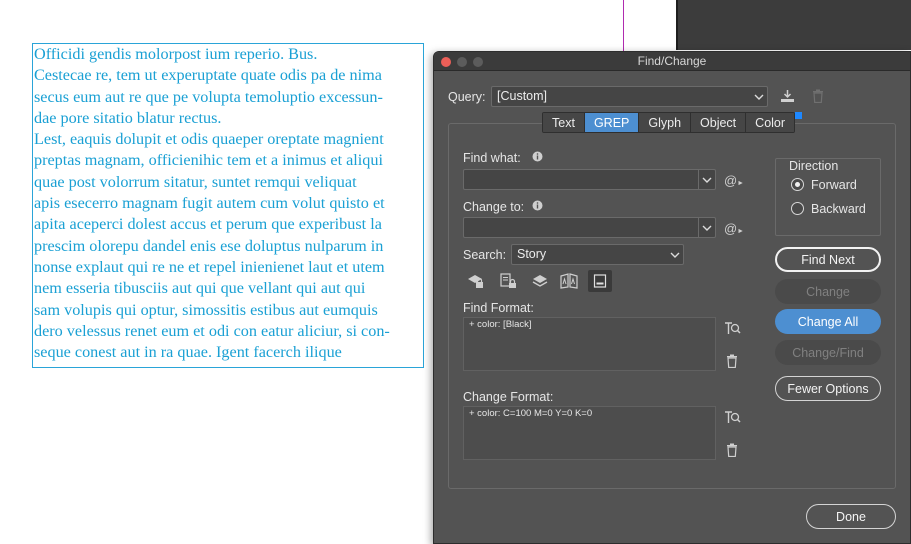  Describe the element at coordinates (770, 122) in the screenshot. I see `tab-color: Color` at that location.